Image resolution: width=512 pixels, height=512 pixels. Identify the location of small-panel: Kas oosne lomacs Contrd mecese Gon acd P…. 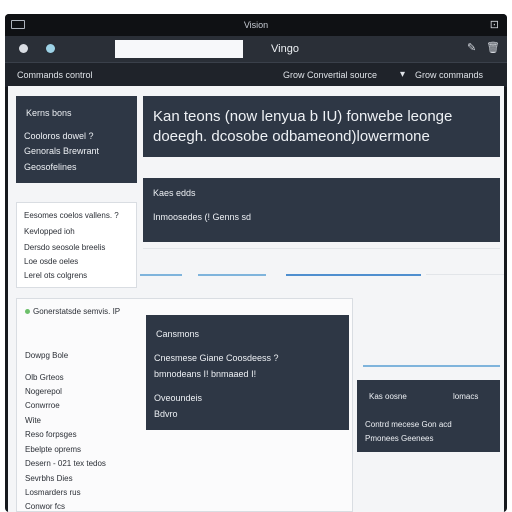
(428, 416).